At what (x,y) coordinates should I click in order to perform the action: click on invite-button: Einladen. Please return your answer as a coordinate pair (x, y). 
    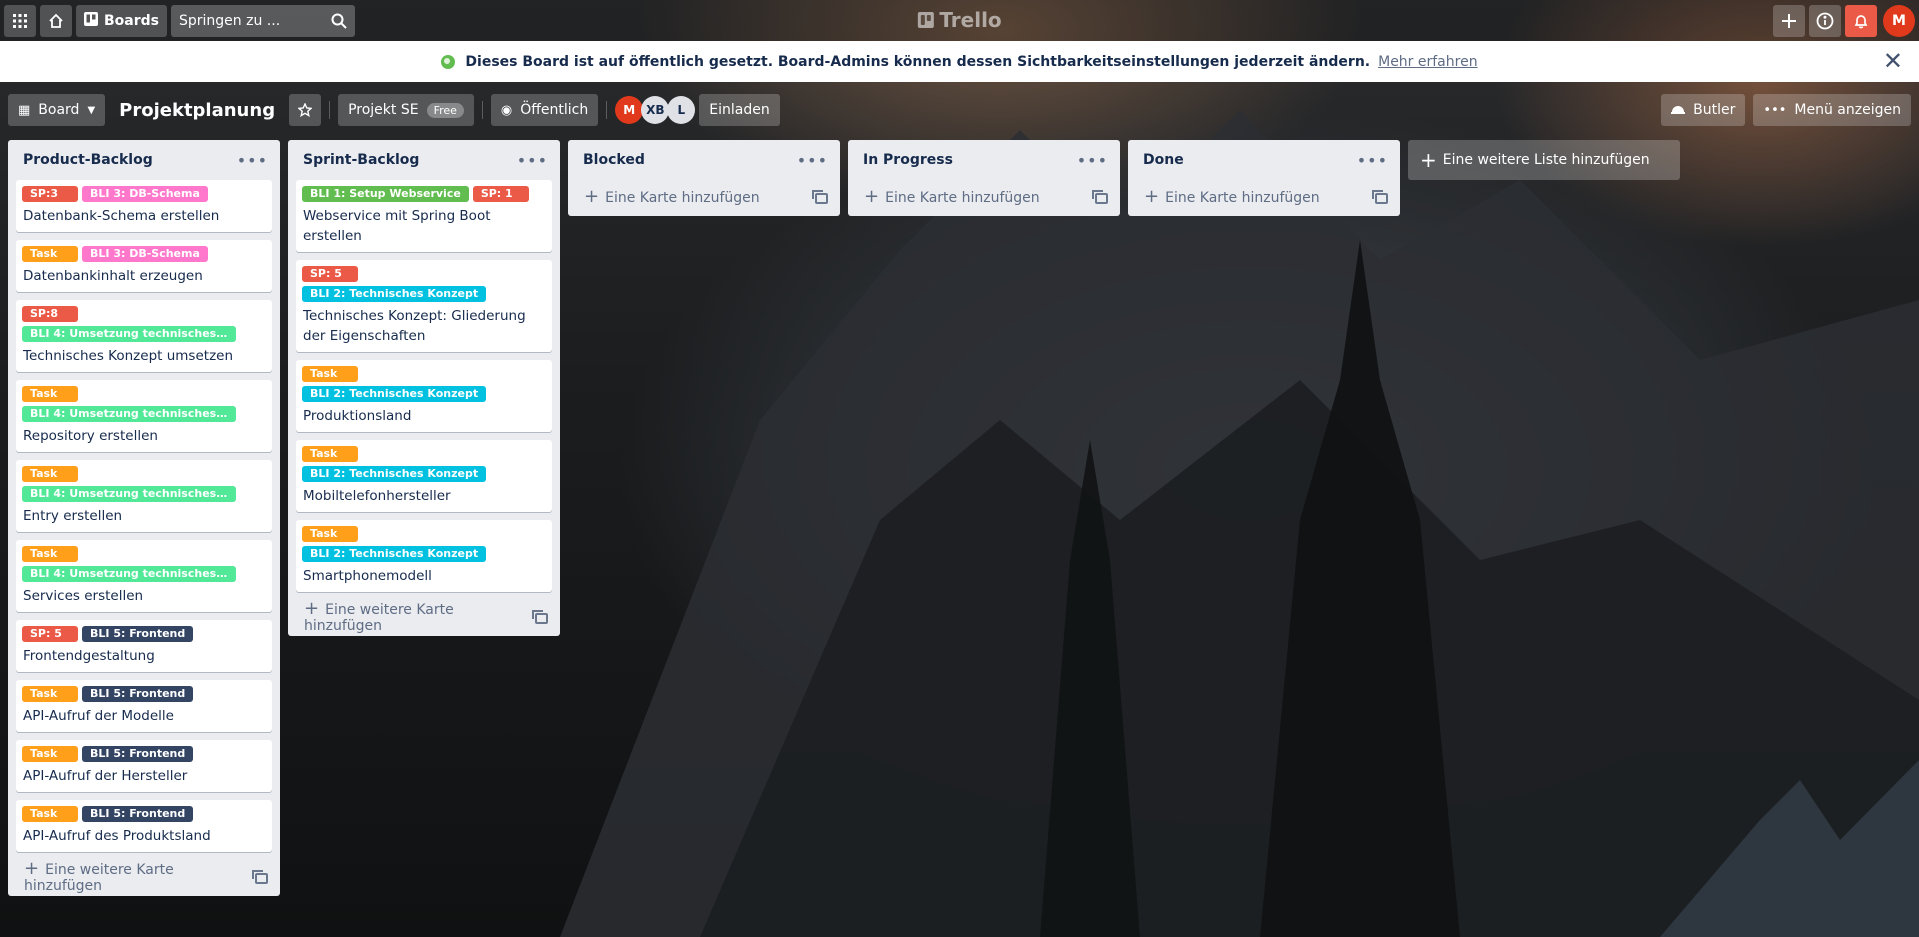
    Looking at the image, I should click on (739, 110).